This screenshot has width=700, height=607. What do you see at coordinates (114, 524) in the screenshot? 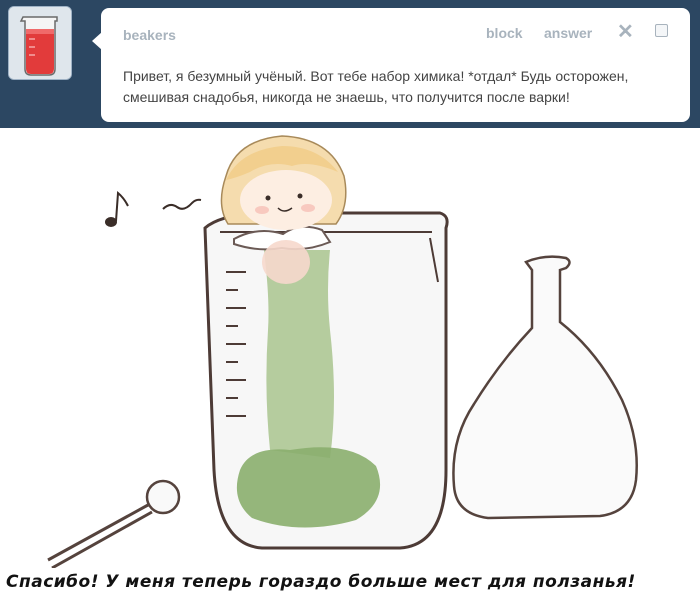
I see `pipette-icon` at bounding box center [114, 524].